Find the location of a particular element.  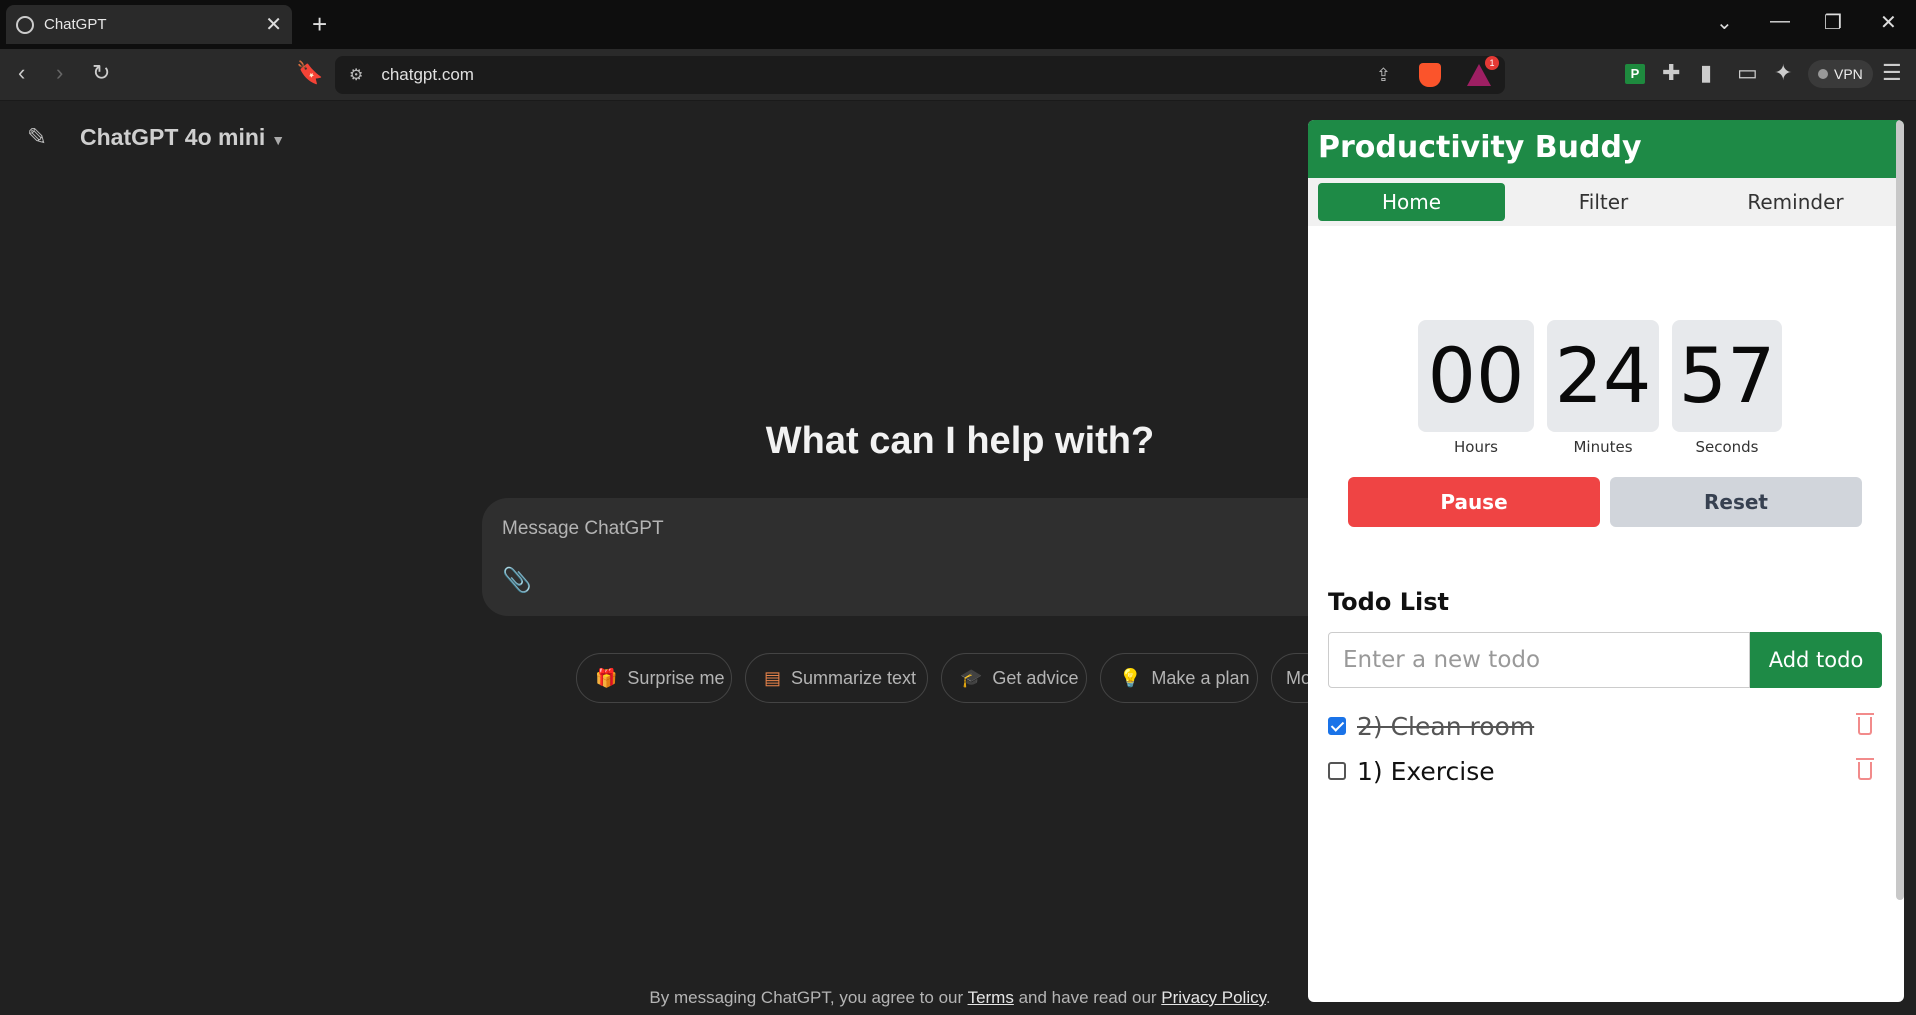

seconds-value: 57 is located at coordinates (1727, 376).